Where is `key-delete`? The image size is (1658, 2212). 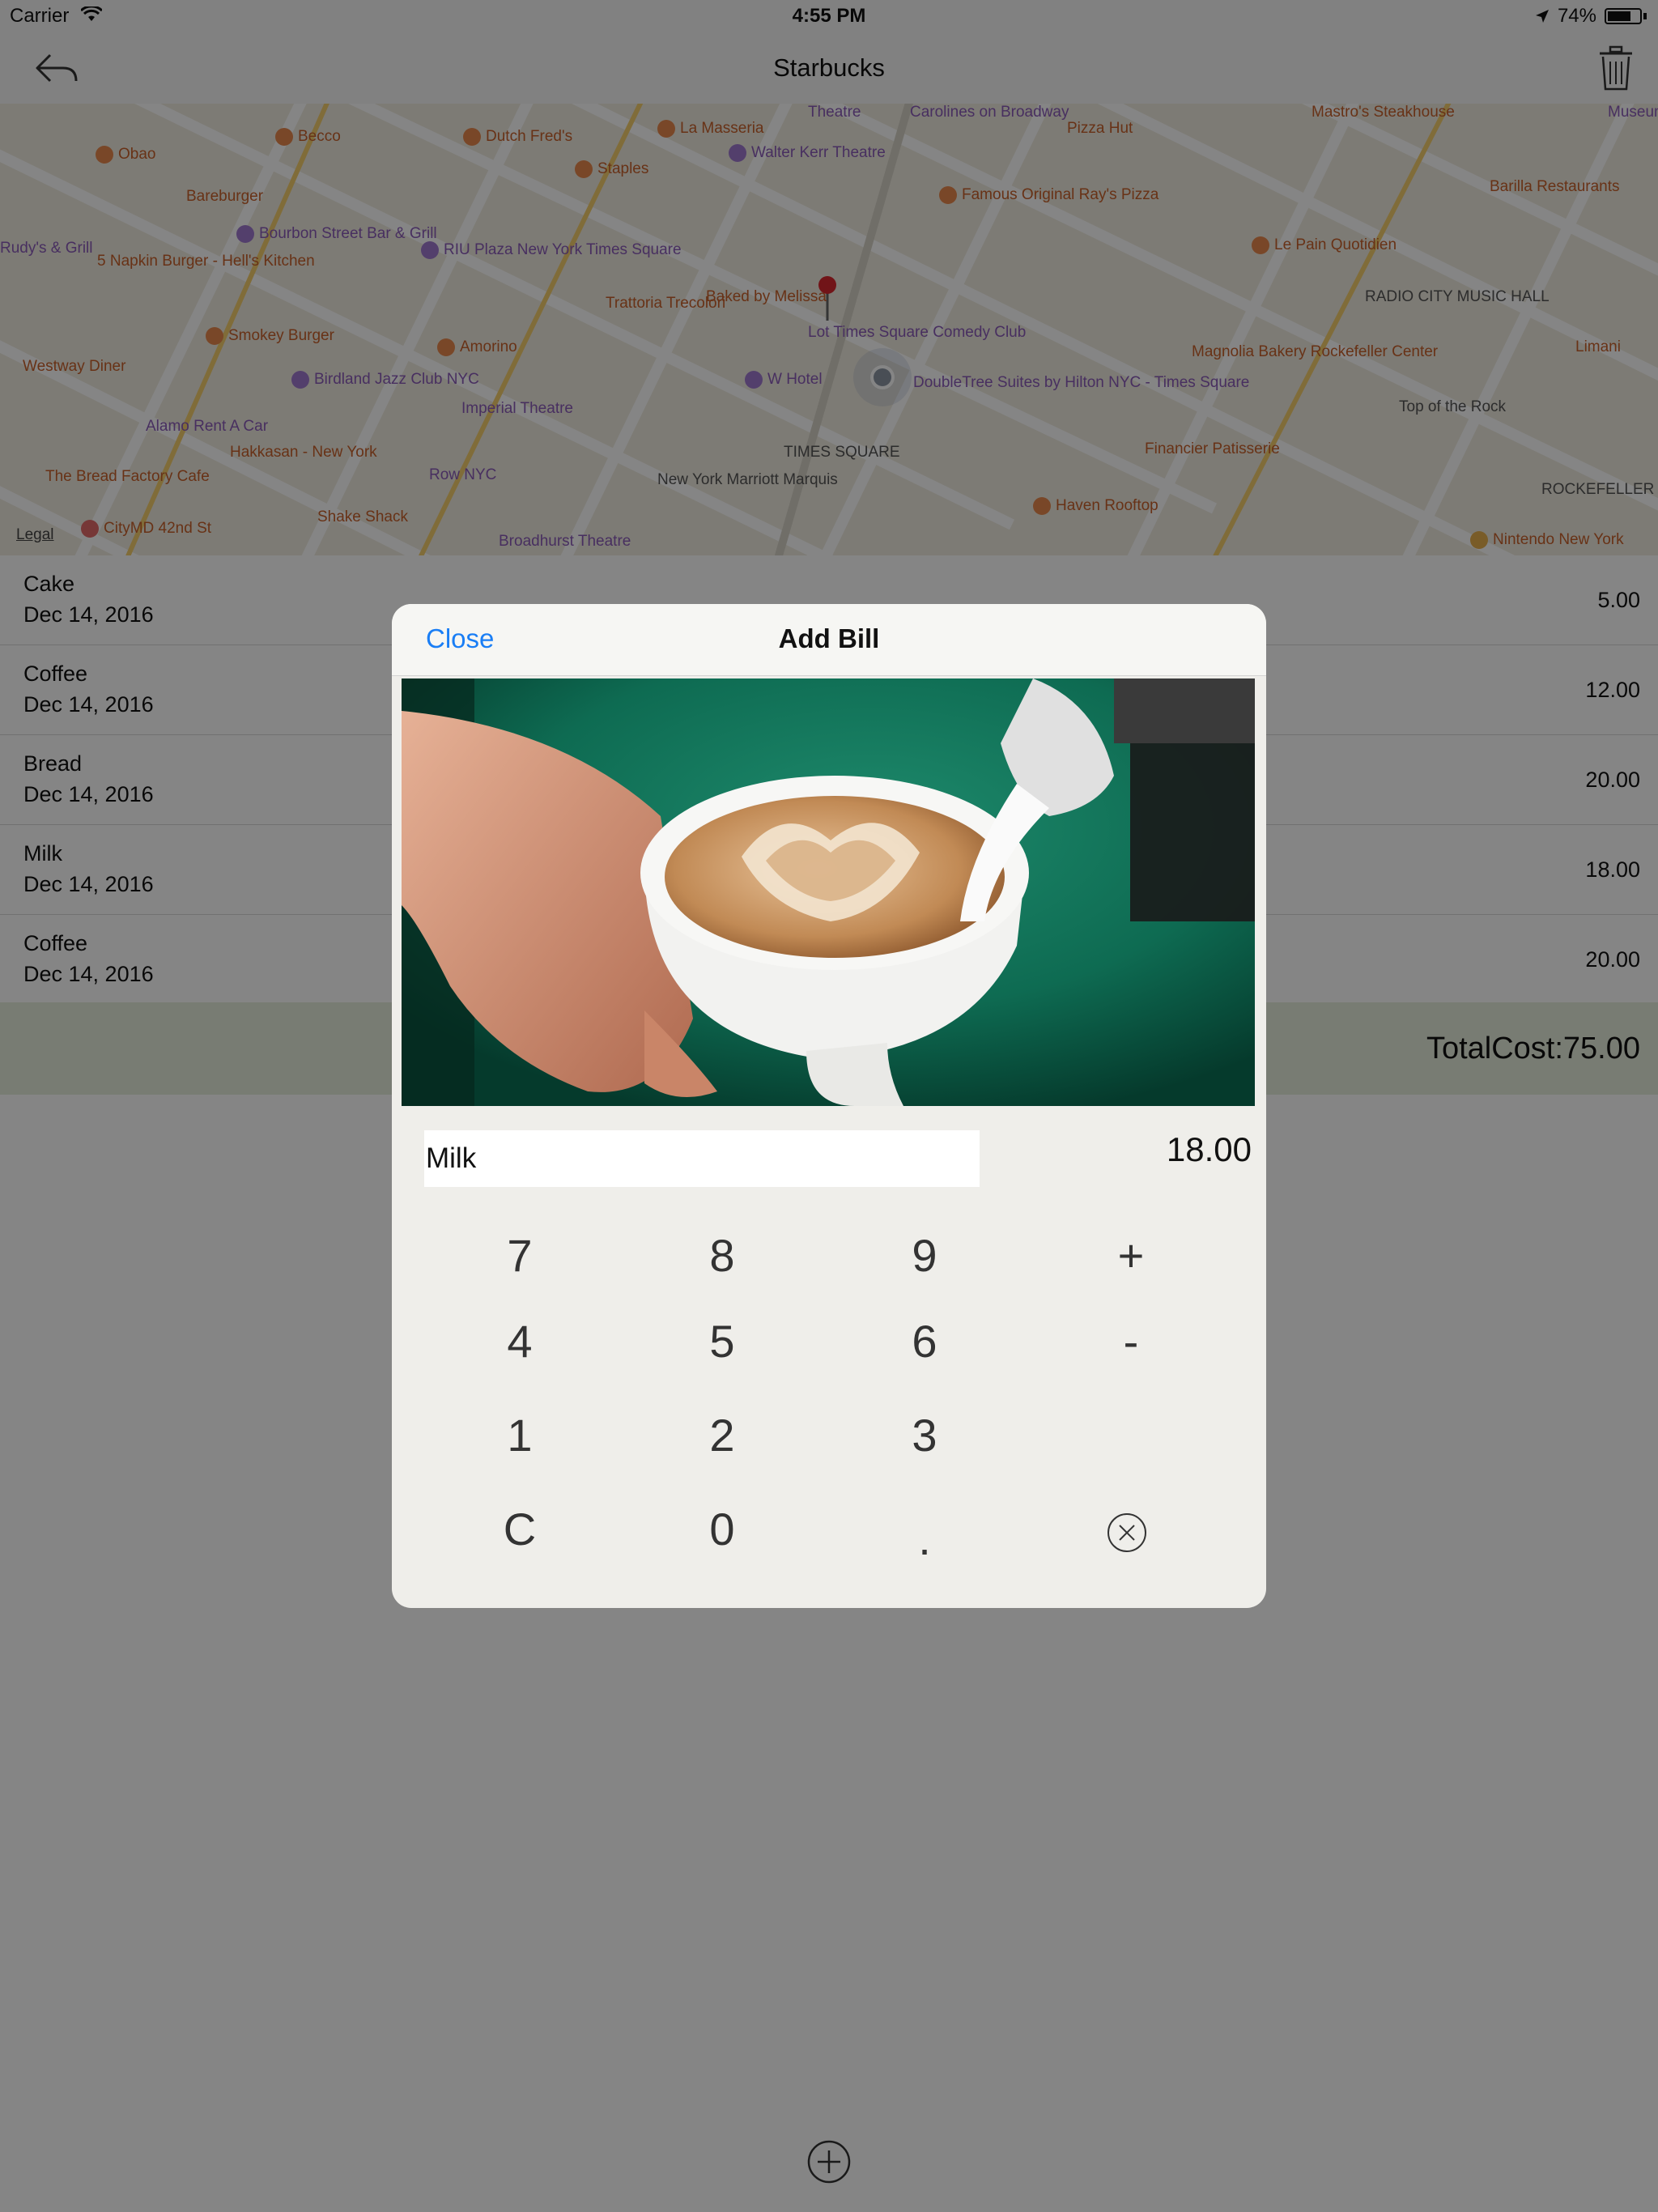
key-delete is located at coordinates (1127, 1530).